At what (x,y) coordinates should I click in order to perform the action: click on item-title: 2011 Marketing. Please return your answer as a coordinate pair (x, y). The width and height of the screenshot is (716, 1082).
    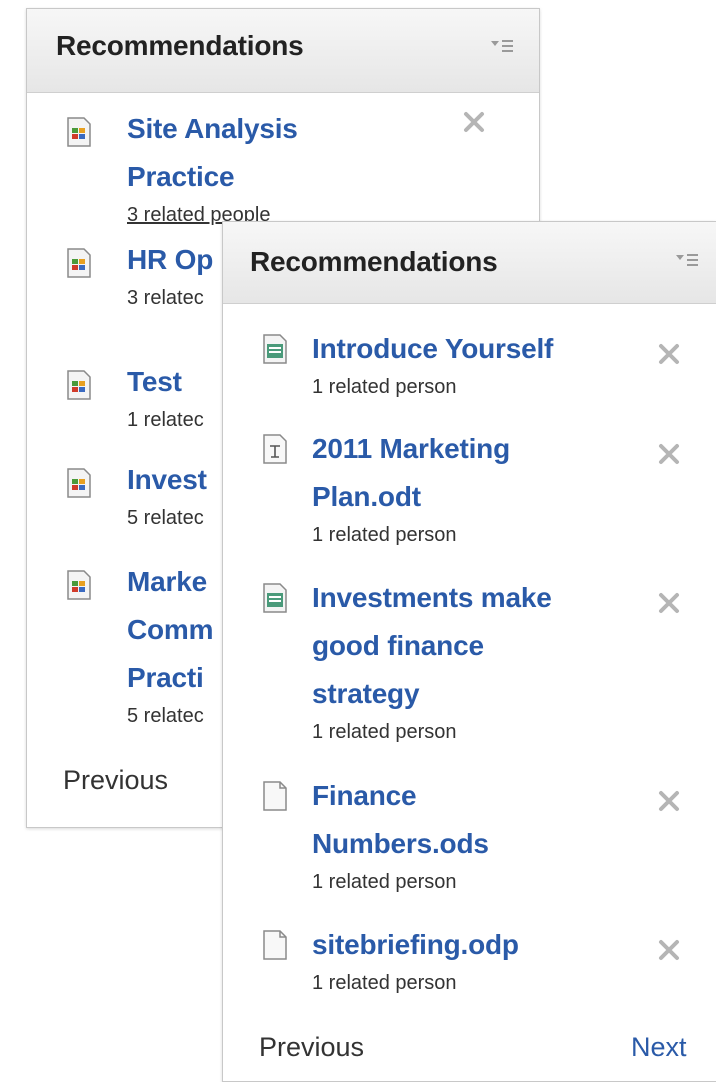
    Looking at the image, I should click on (472, 449).